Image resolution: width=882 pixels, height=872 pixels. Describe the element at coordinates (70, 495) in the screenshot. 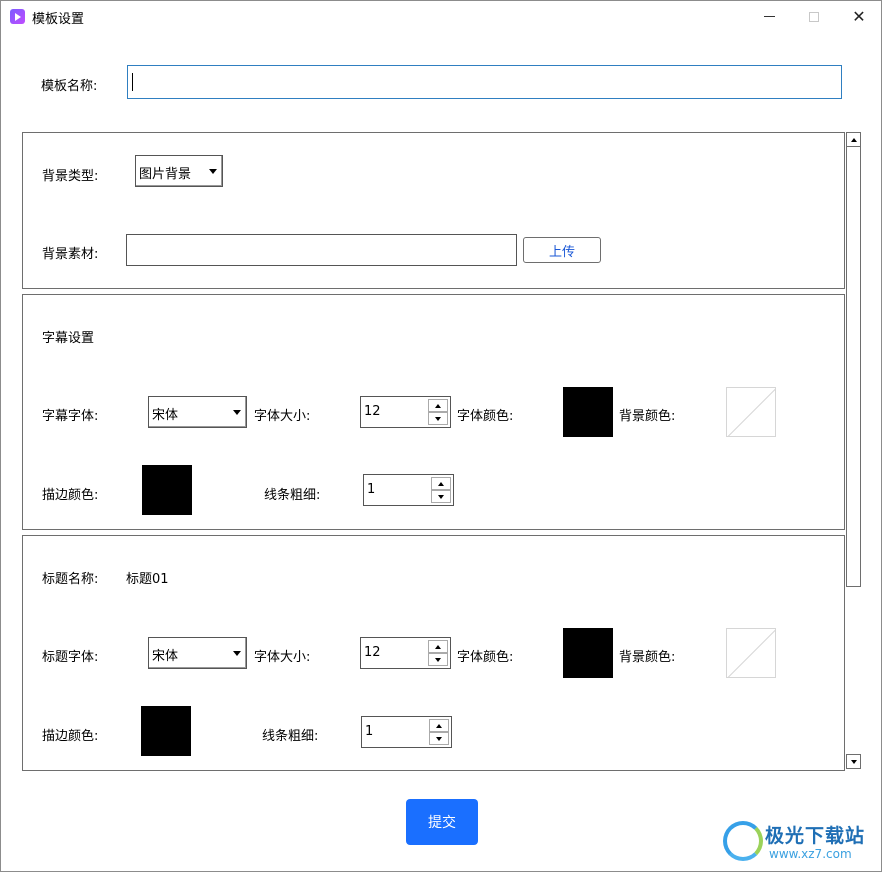

I see `subtitle-stroke-color-label: 描边颜色:` at that location.